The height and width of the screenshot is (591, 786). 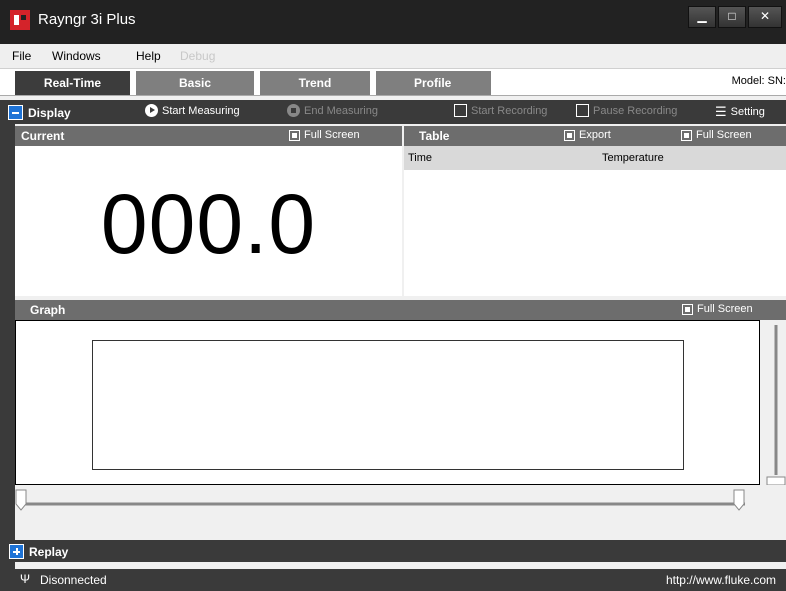 I want to click on current-panel: 000.0, so click(x=208, y=221).